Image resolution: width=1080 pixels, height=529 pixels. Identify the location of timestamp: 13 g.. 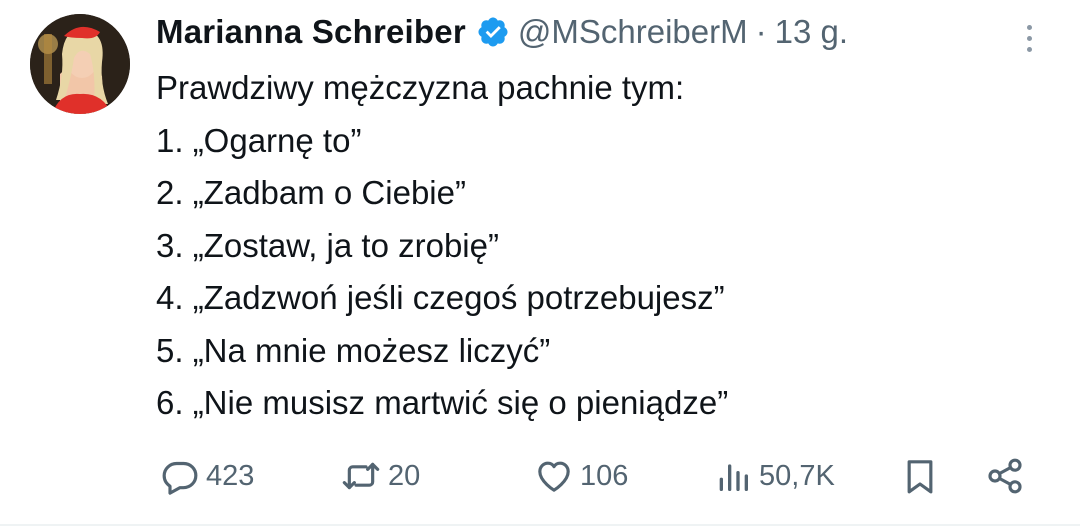
(811, 32).